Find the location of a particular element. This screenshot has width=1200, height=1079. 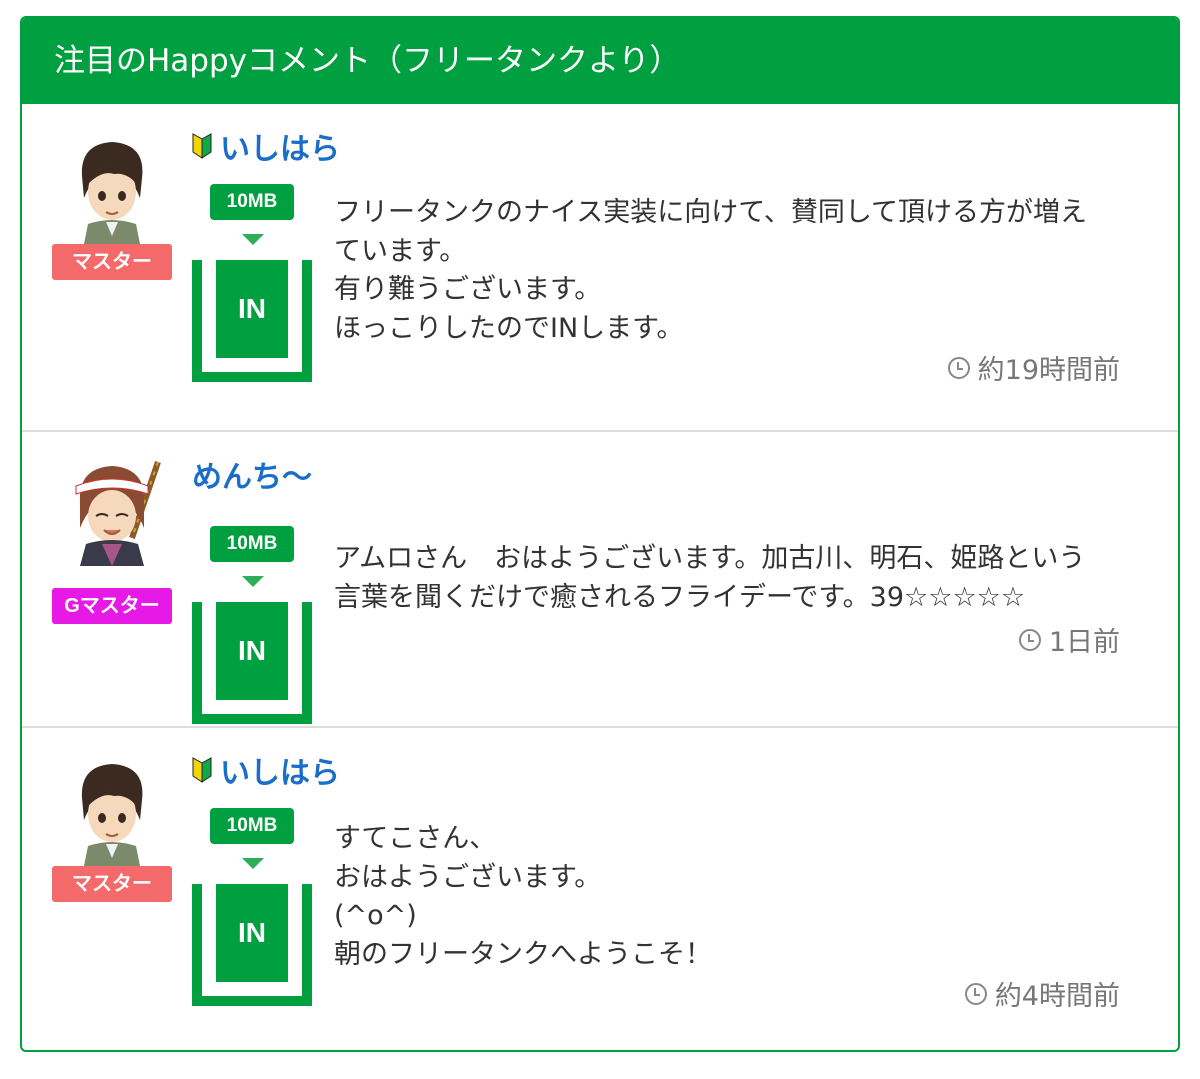

comment-line: ています。 is located at coordinates (400, 251).